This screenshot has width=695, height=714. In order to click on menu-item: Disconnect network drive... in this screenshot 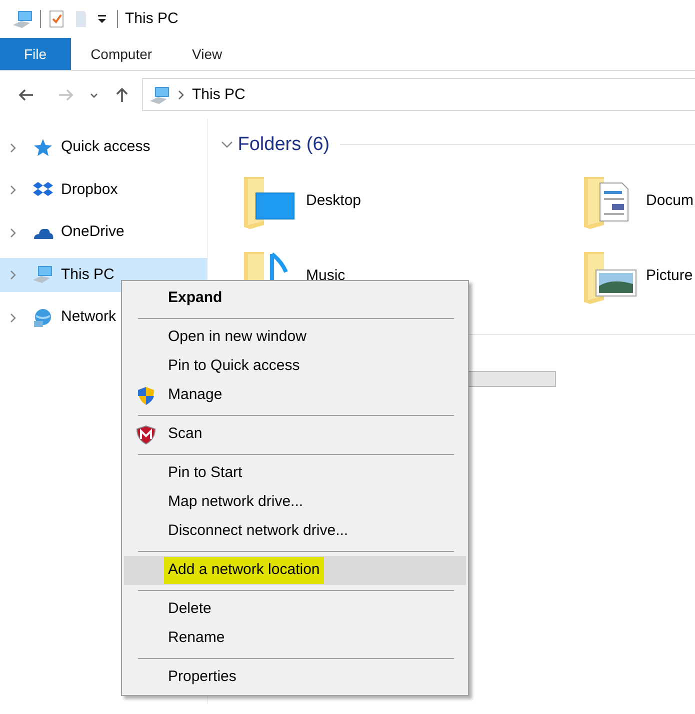, I will do `click(295, 531)`.